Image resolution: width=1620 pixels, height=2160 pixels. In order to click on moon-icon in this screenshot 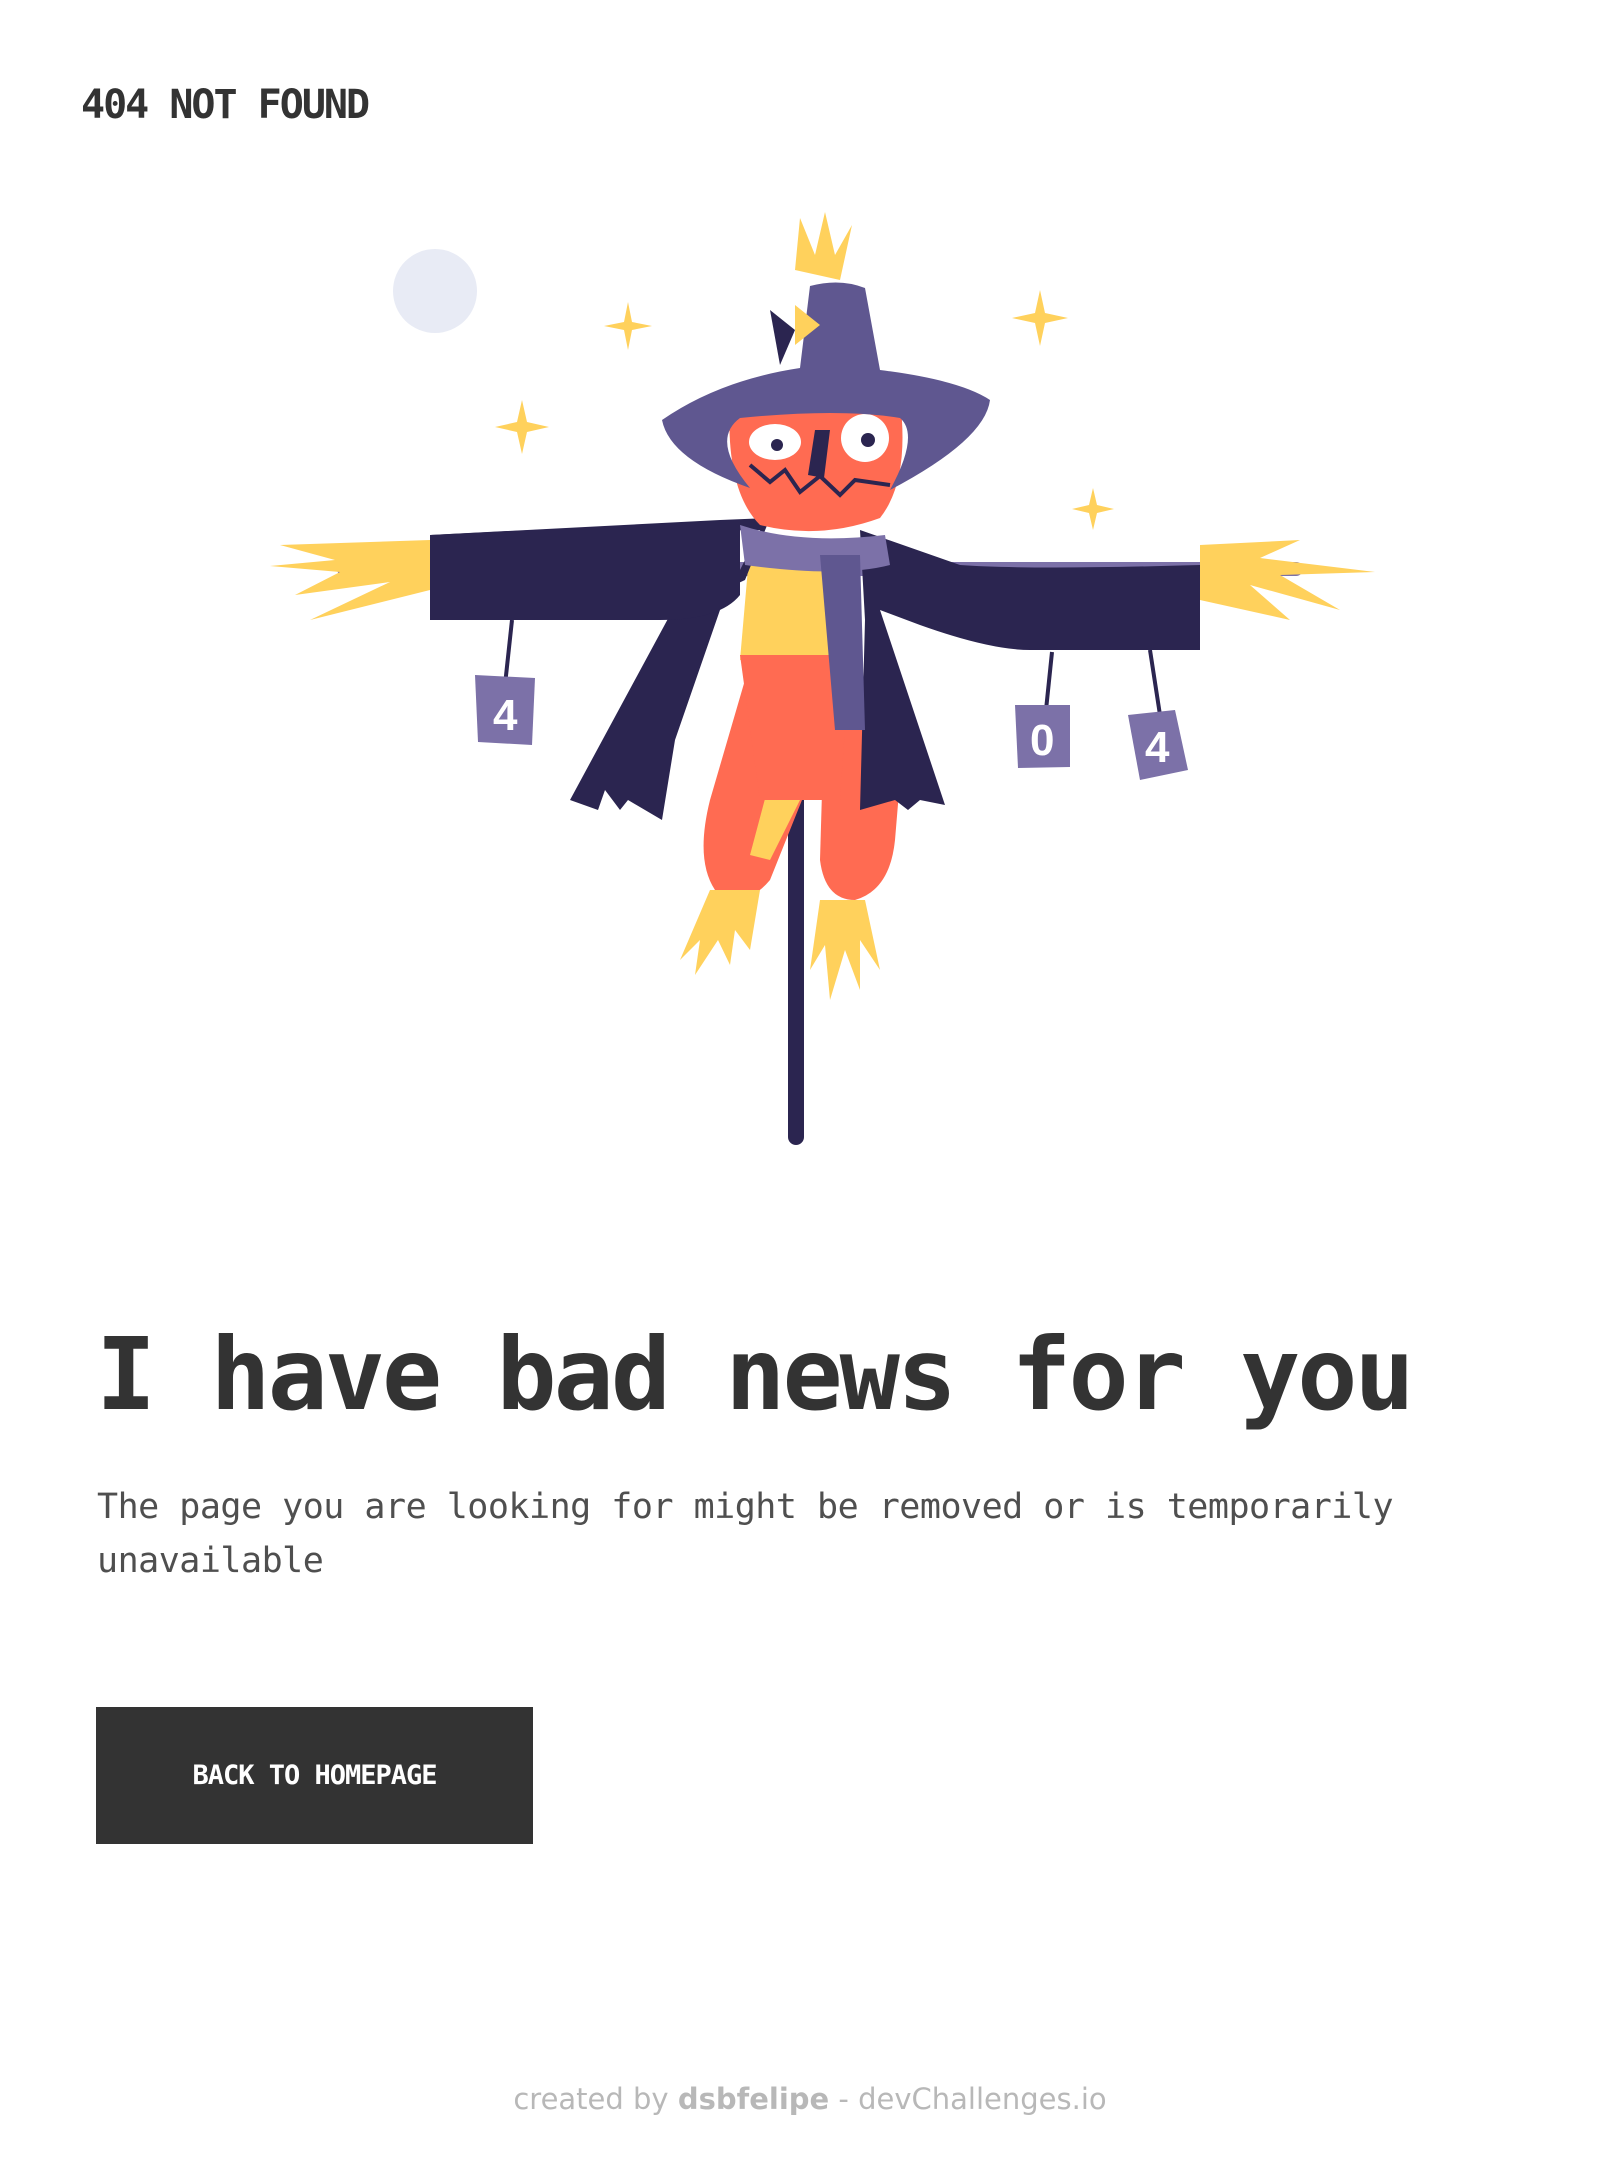, I will do `click(435, 291)`.